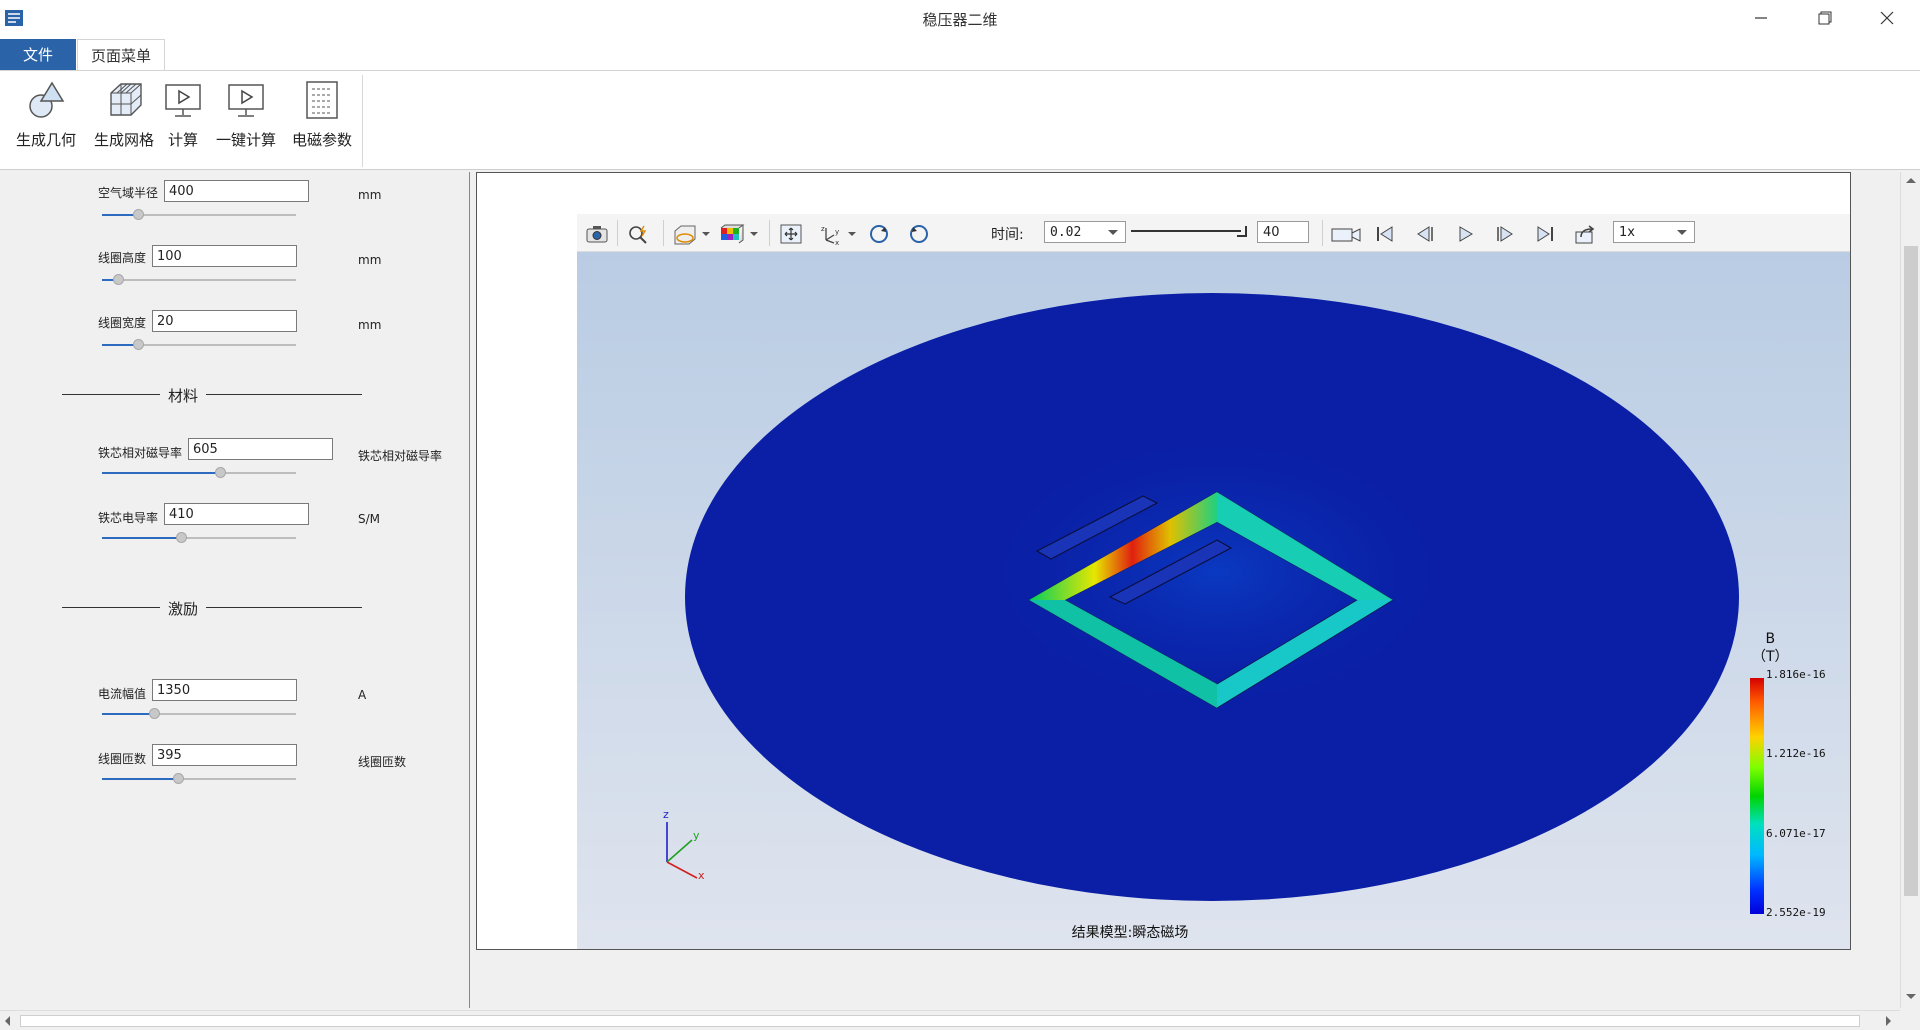 The height and width of the screenshot is (1030, 1920). What do you see at coordinates (370, 325) in the screenshot?
I see `coil-width-unit: mm` at bounding box center [370, 325].